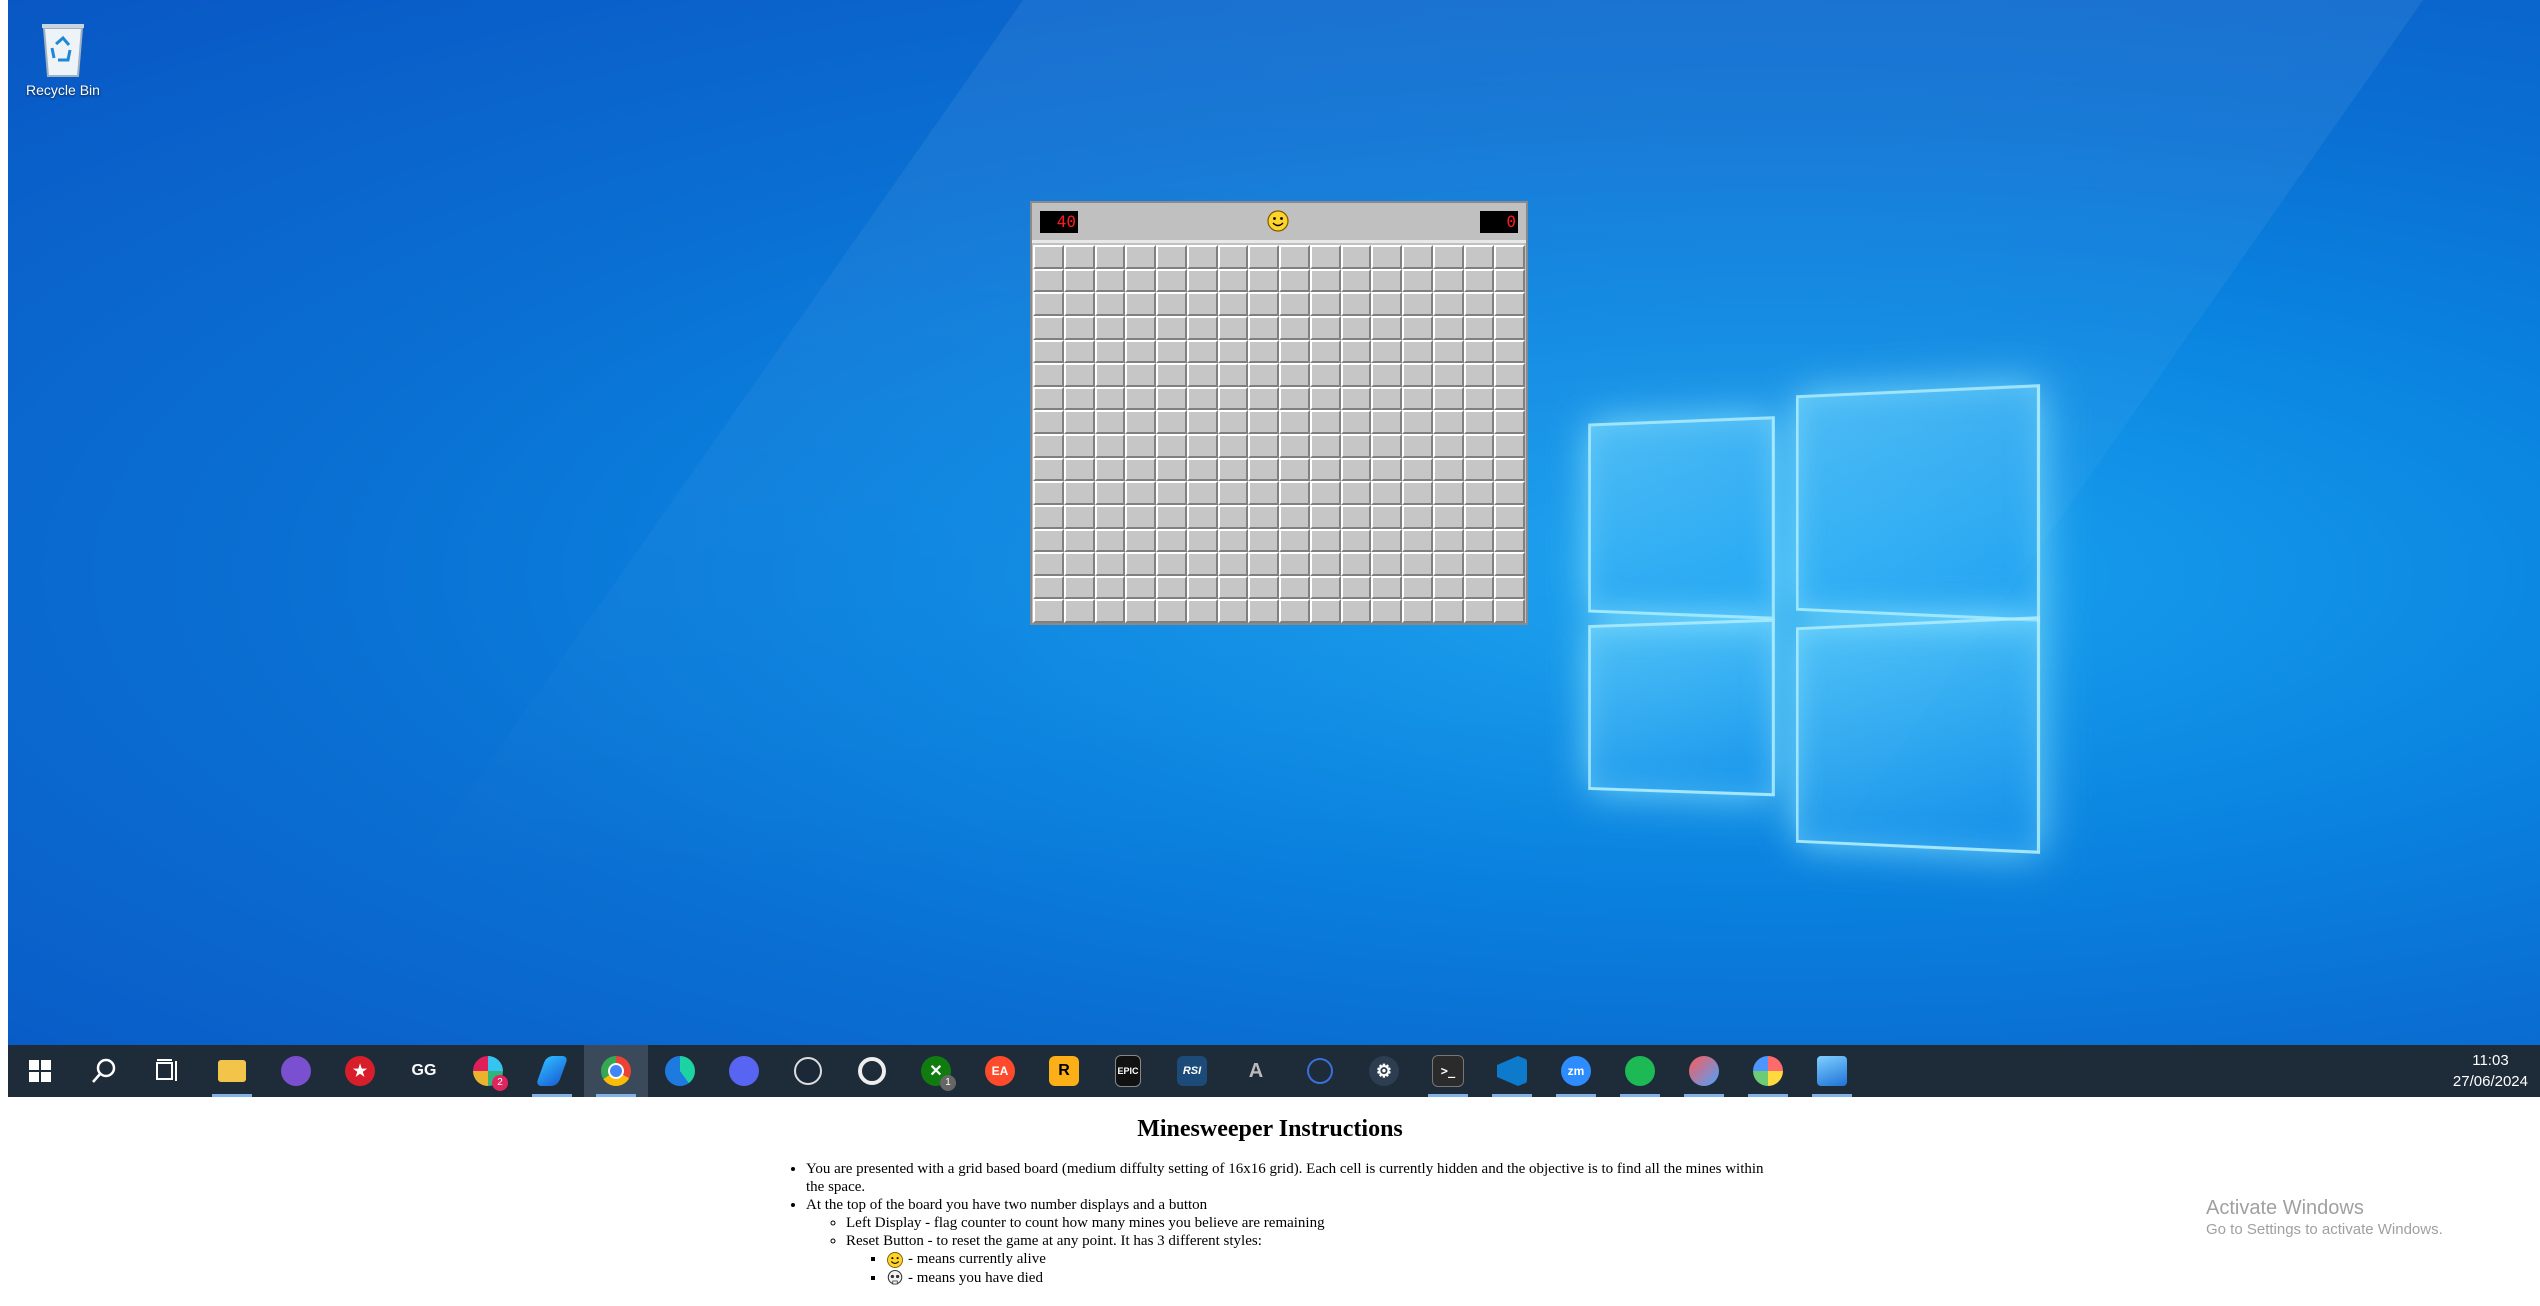 This screenshot has height=1306, width=2540. Describe the element at coordinates (1704, 1071) in the screenshot. I see `taskbar-snipping-tool` at that location.